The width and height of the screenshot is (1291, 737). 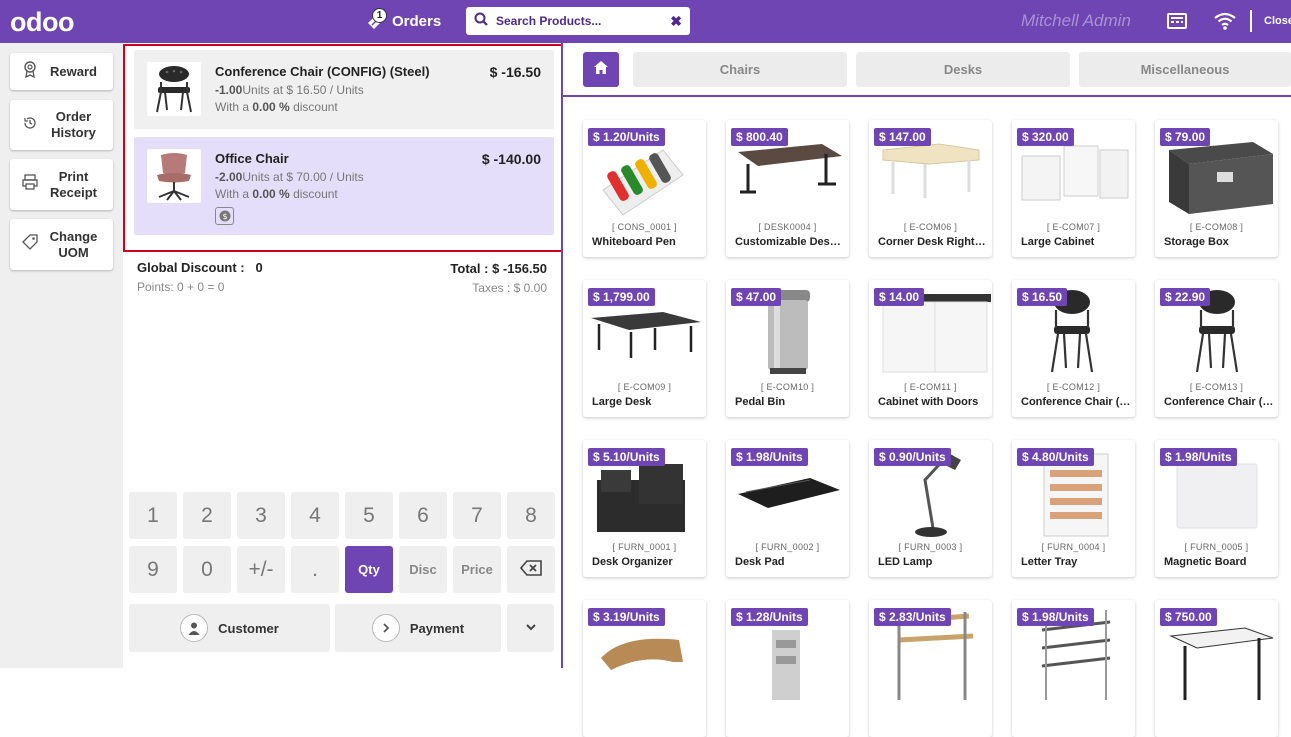 What do you see at coordinates (423, 569) in the screenshot?
I see `disc-mode-button: Disc` at bounding box center [423, 569].